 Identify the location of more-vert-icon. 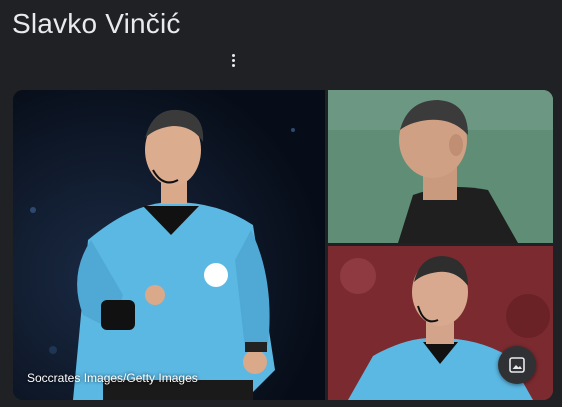
(233, 55).